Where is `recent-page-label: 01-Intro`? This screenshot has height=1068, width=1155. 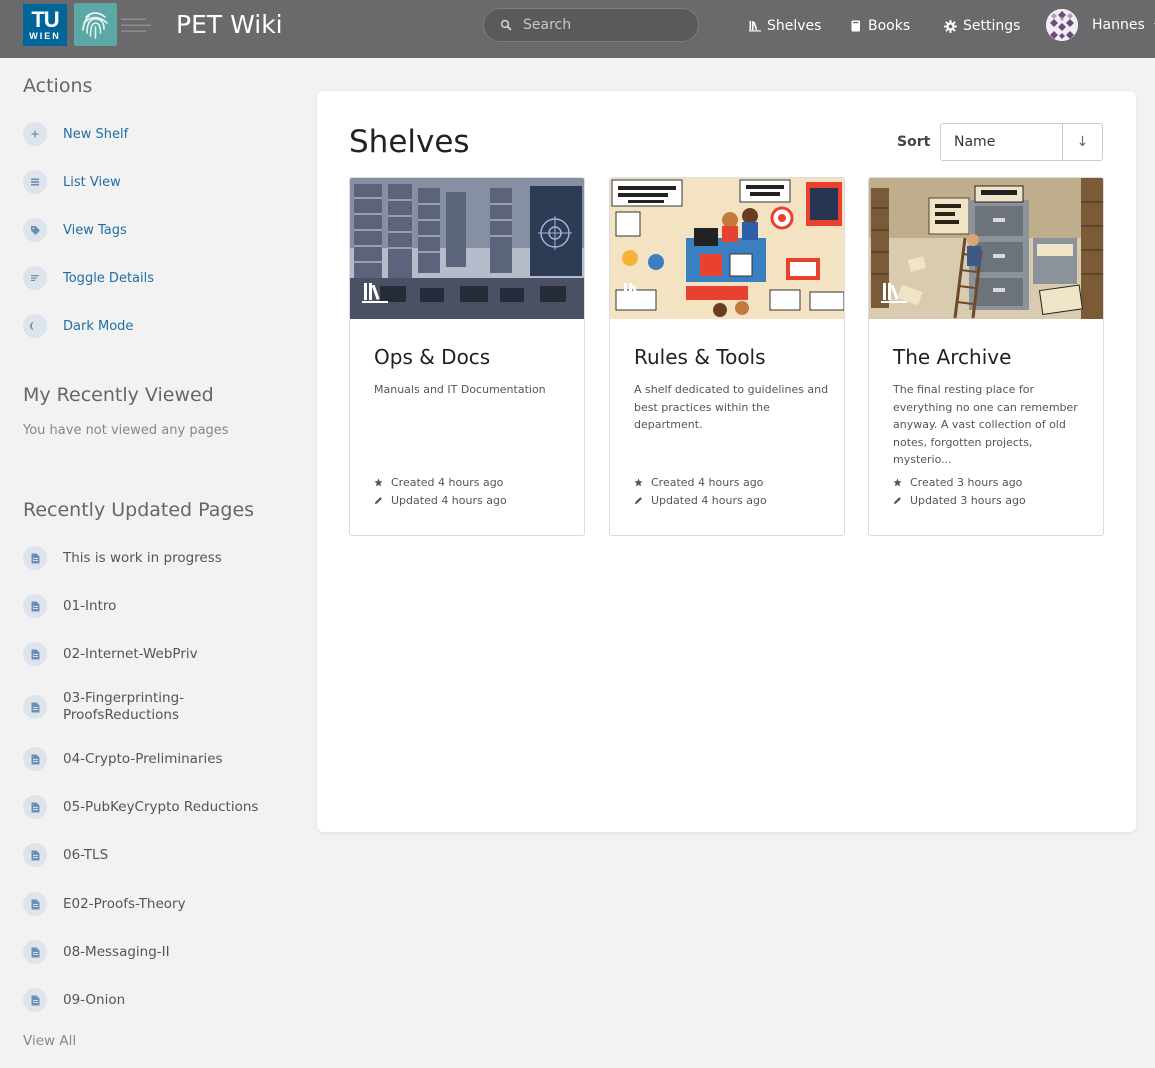
recent-page-label: 01-Intro is located at coordinates (90, 605).